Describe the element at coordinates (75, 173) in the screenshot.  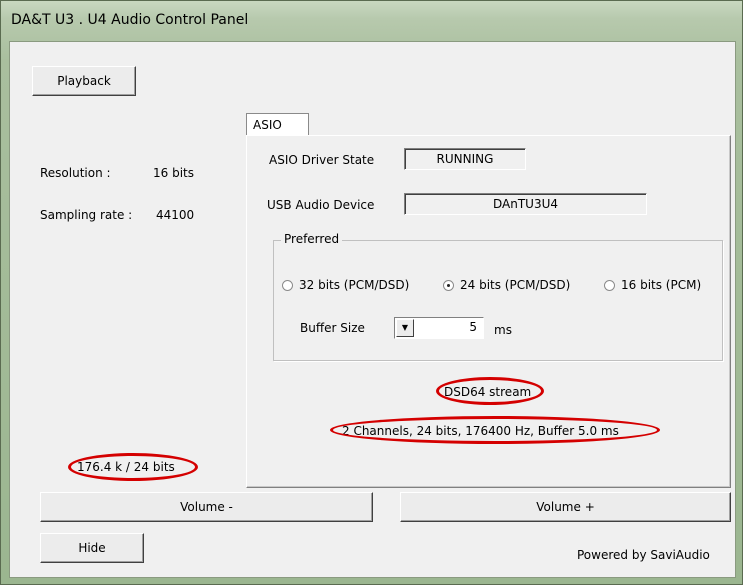
I see `resolution-label: Resolution :` at that location.